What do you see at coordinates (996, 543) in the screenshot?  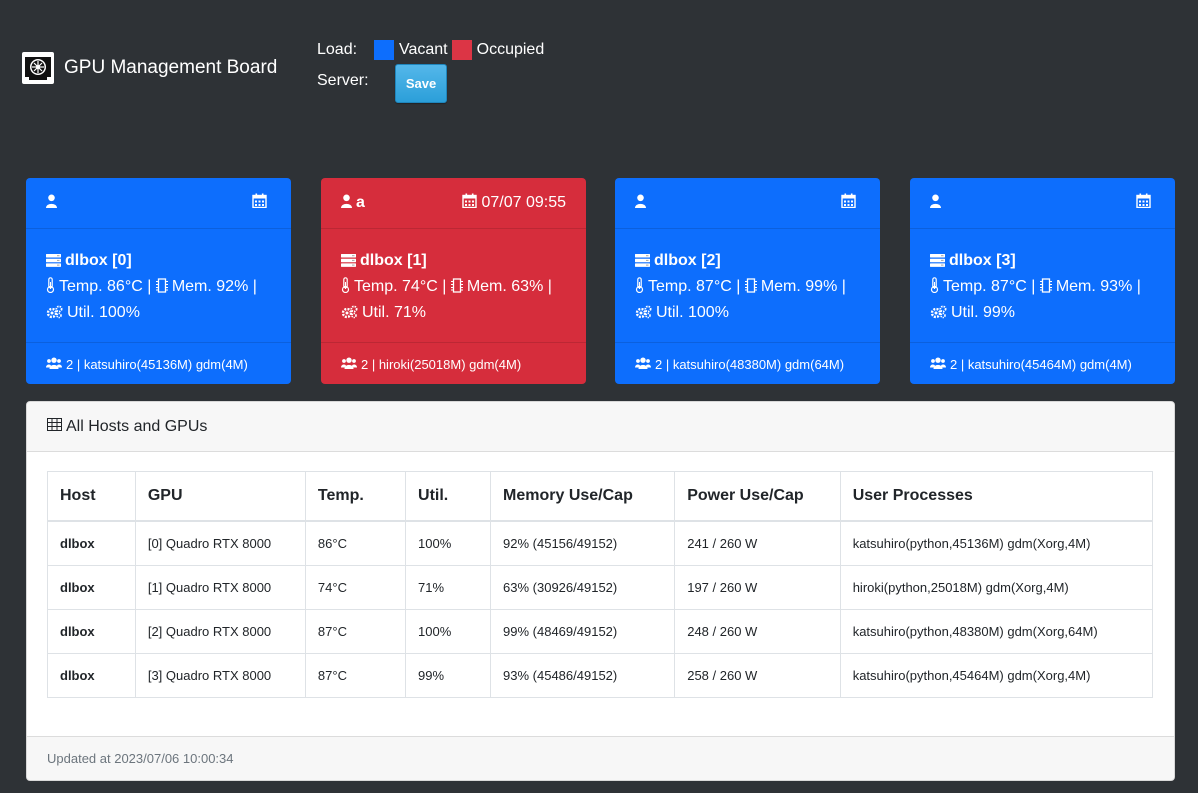 I see `cell-user-processes: katsuhiro(python,45136M) gdm(Xorg,4M)` at bounding box center [996, 543].